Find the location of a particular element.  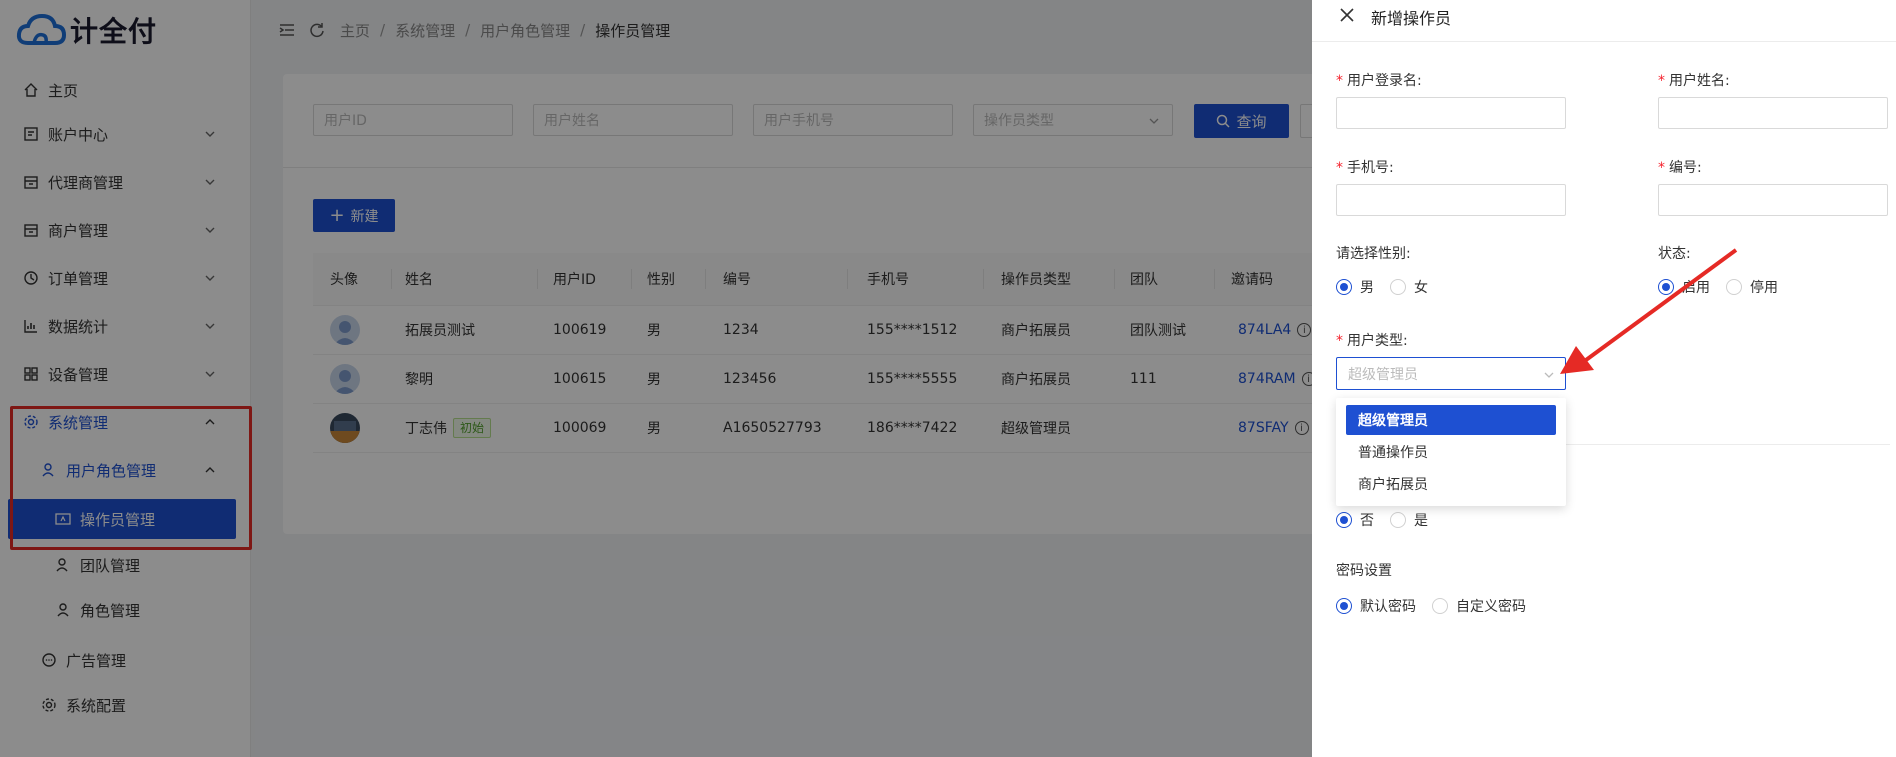

status-disabled-option: 停用 is located at coordinates (1752, 287).